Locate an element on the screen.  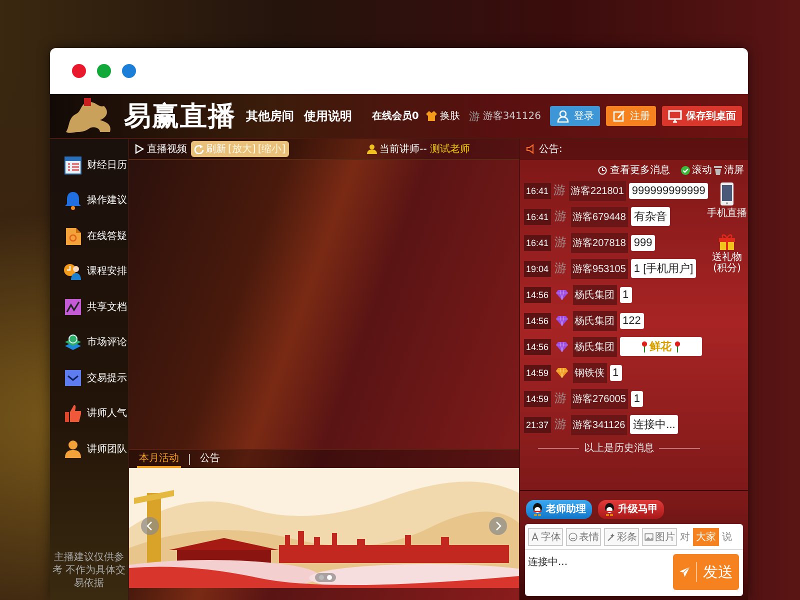
sidebar-item: 共享文档 is located at coordinates (89, 306).